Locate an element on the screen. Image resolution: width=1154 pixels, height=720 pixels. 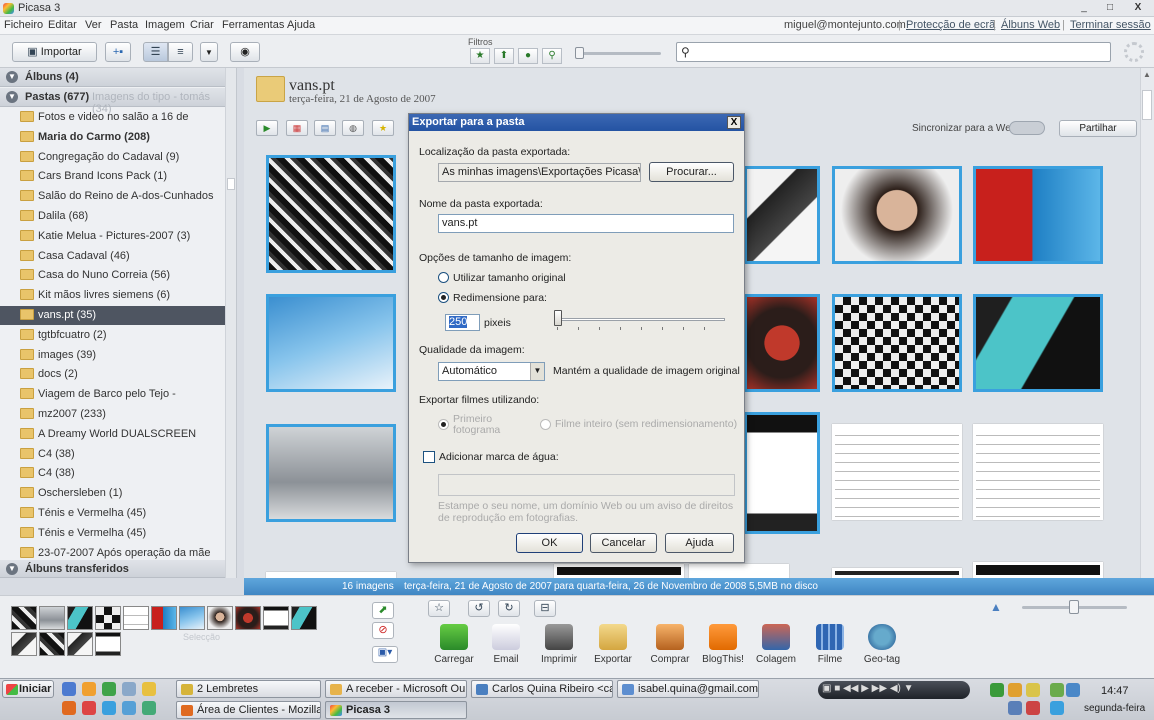
sidebar-folder-item: Congregação do Cadaval (9) is located at coordinates (112, 157).